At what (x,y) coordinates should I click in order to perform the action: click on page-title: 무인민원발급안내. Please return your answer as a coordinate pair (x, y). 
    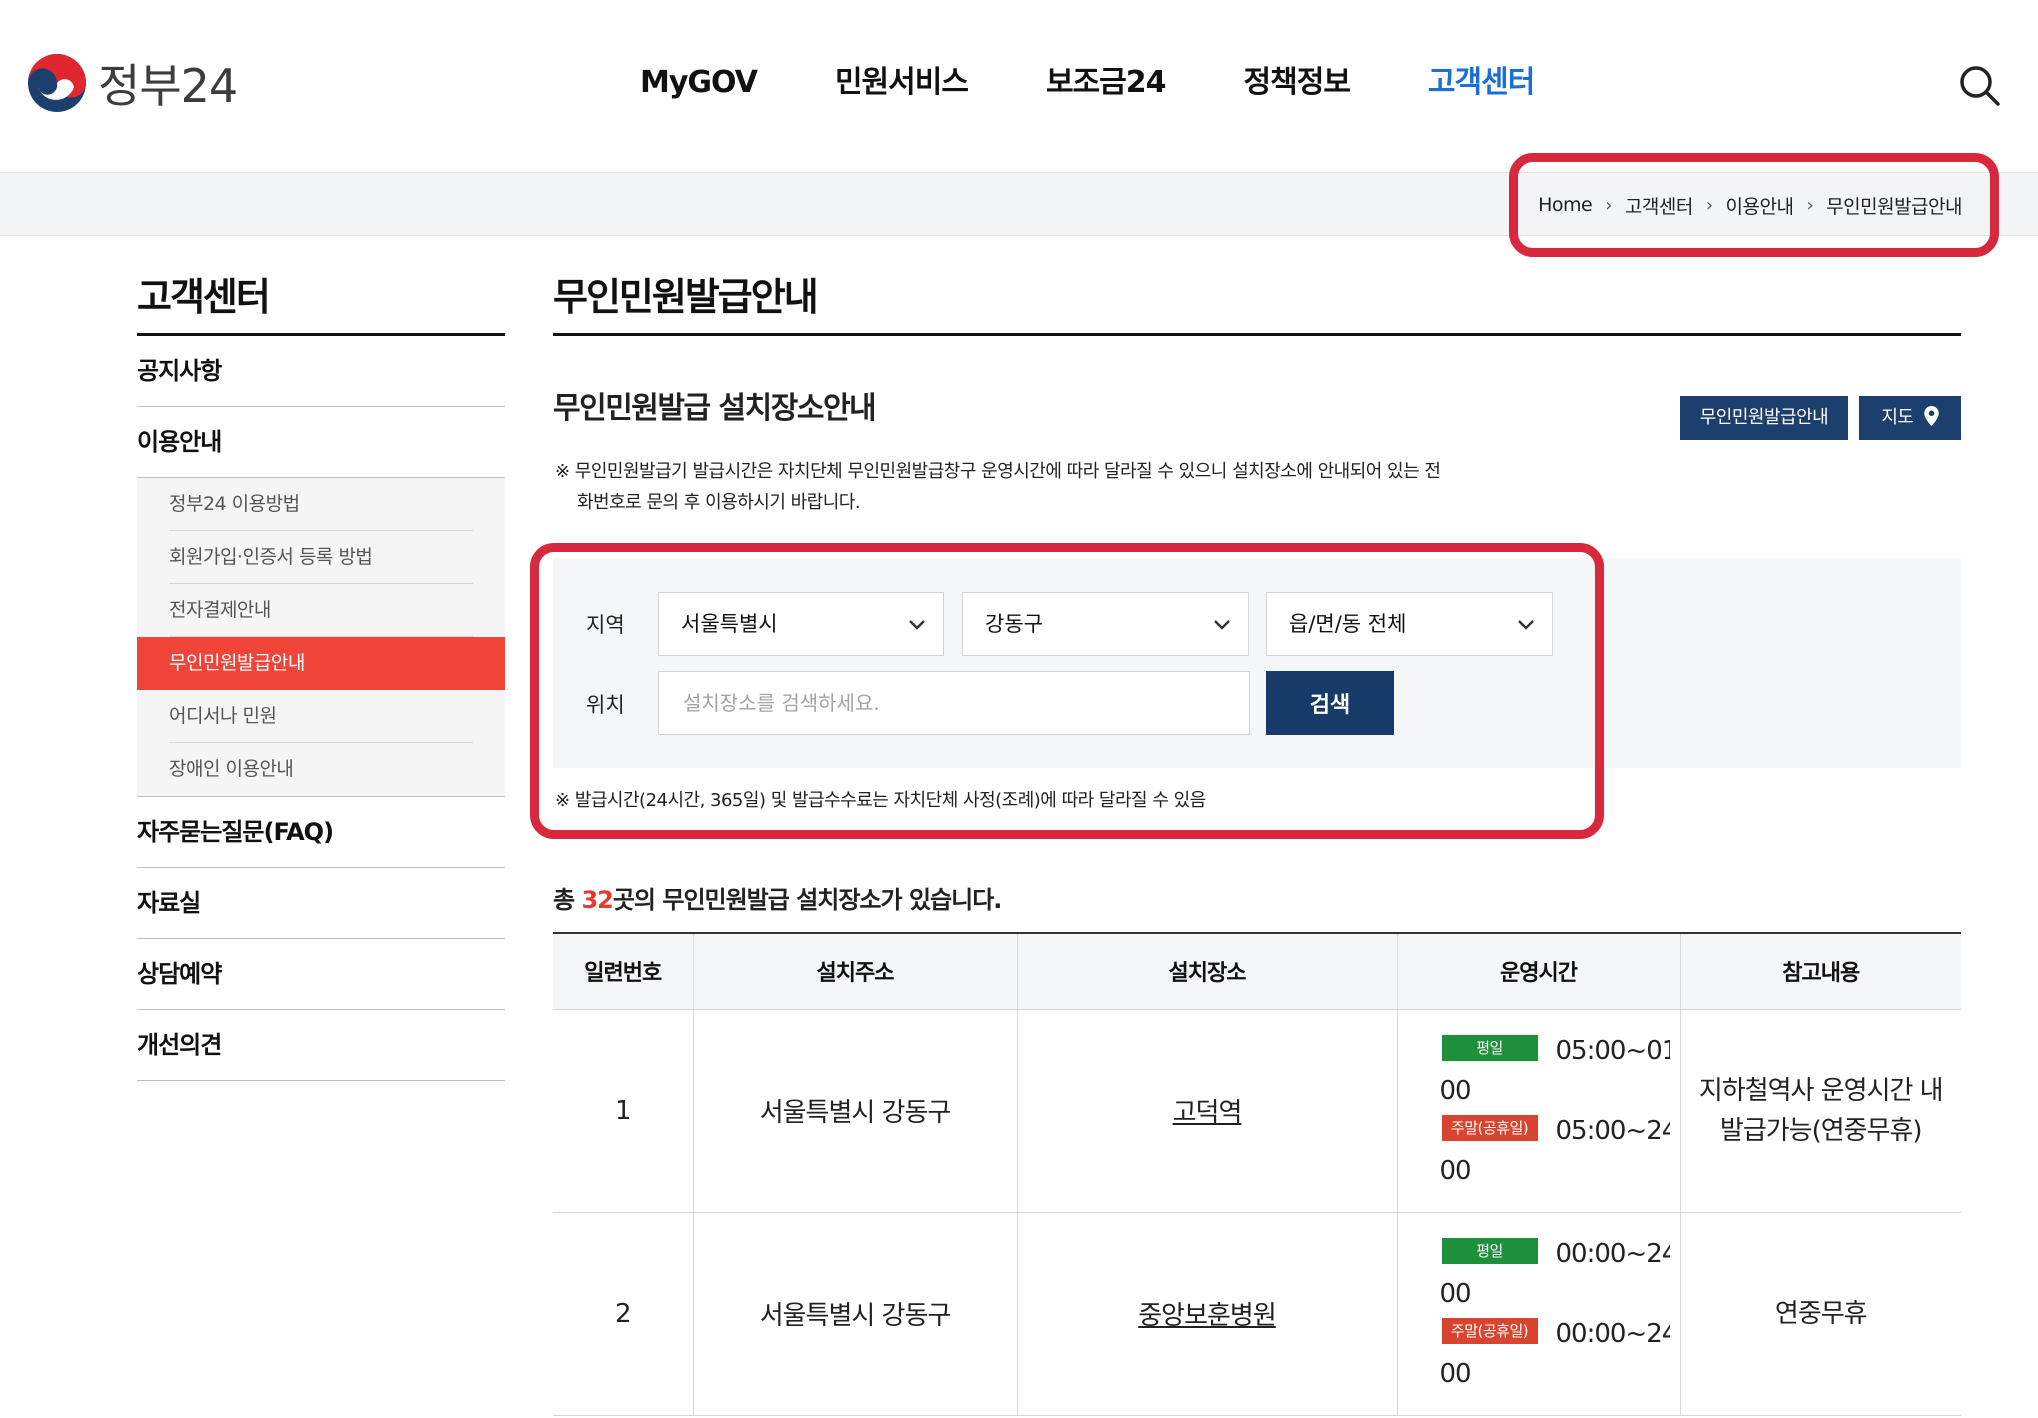
    Looking at the image, I should click on (686, 297).